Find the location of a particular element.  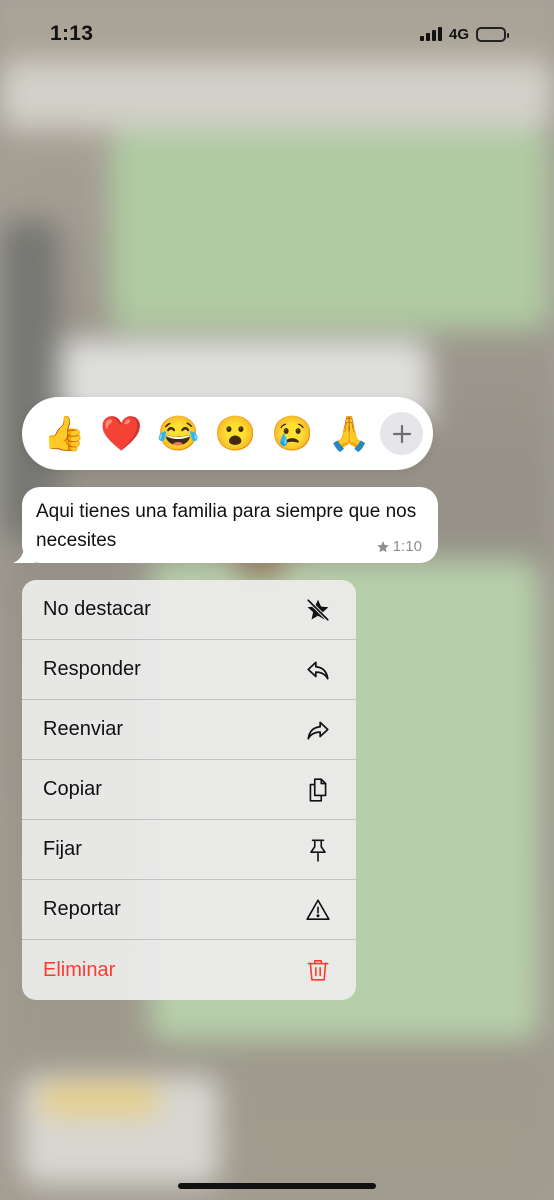

menu-item-unstar: No destacar is located at coordinates (189, 610).